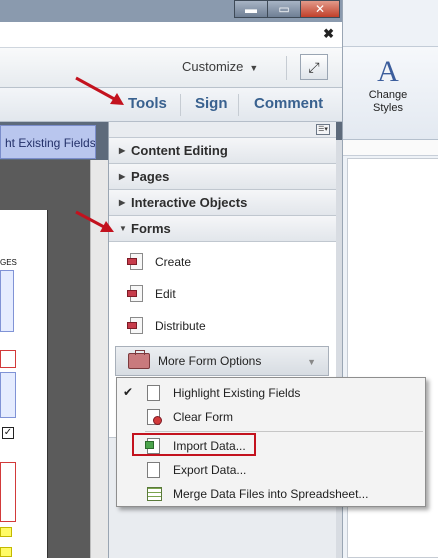 This screenshot has height=558, width=438. I want to click on spreadsheet-icon, so click(155, 494).